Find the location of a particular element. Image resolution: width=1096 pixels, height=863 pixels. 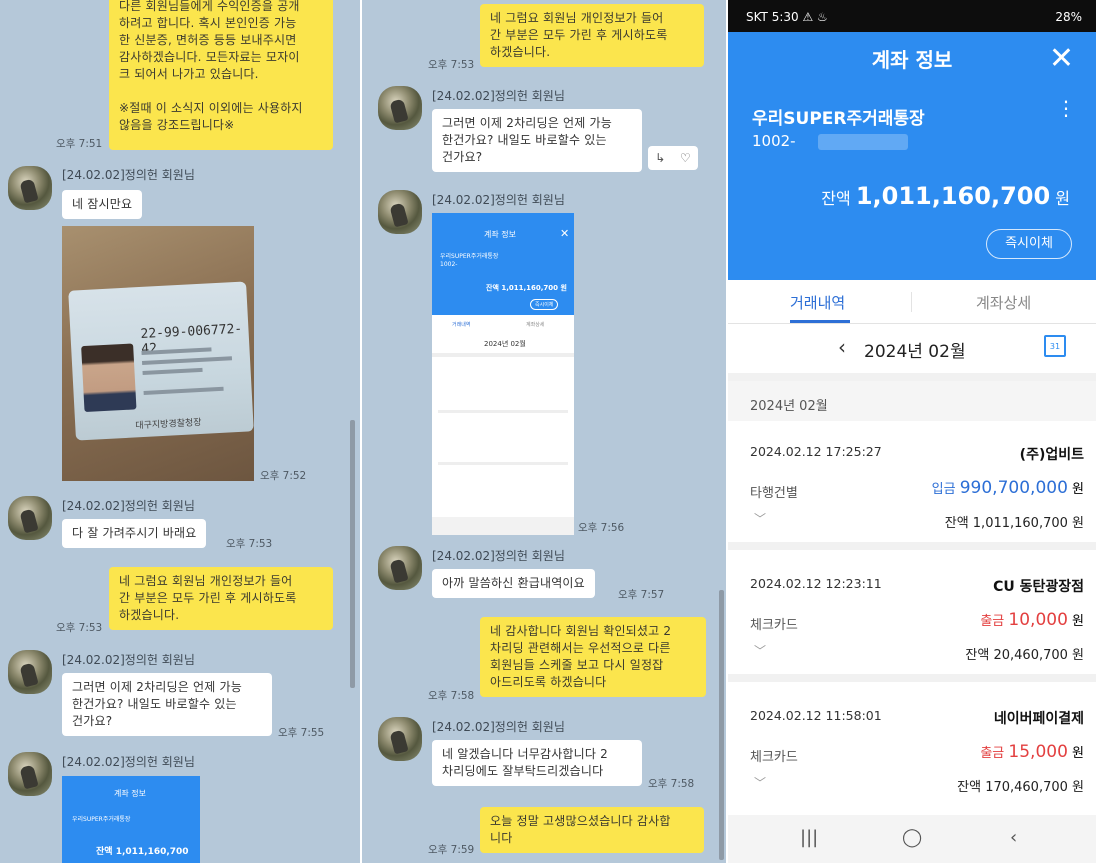

mini-month: 2024년 02월 is located at coordinates (505, 344).